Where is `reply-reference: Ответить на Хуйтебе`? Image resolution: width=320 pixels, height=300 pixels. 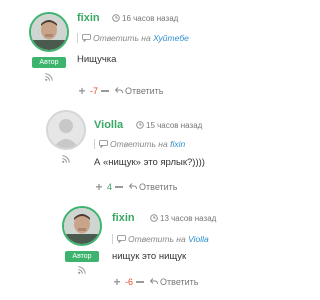
reply-reference: Ответить на Хуйтебе is located at coordinates (133, 38).